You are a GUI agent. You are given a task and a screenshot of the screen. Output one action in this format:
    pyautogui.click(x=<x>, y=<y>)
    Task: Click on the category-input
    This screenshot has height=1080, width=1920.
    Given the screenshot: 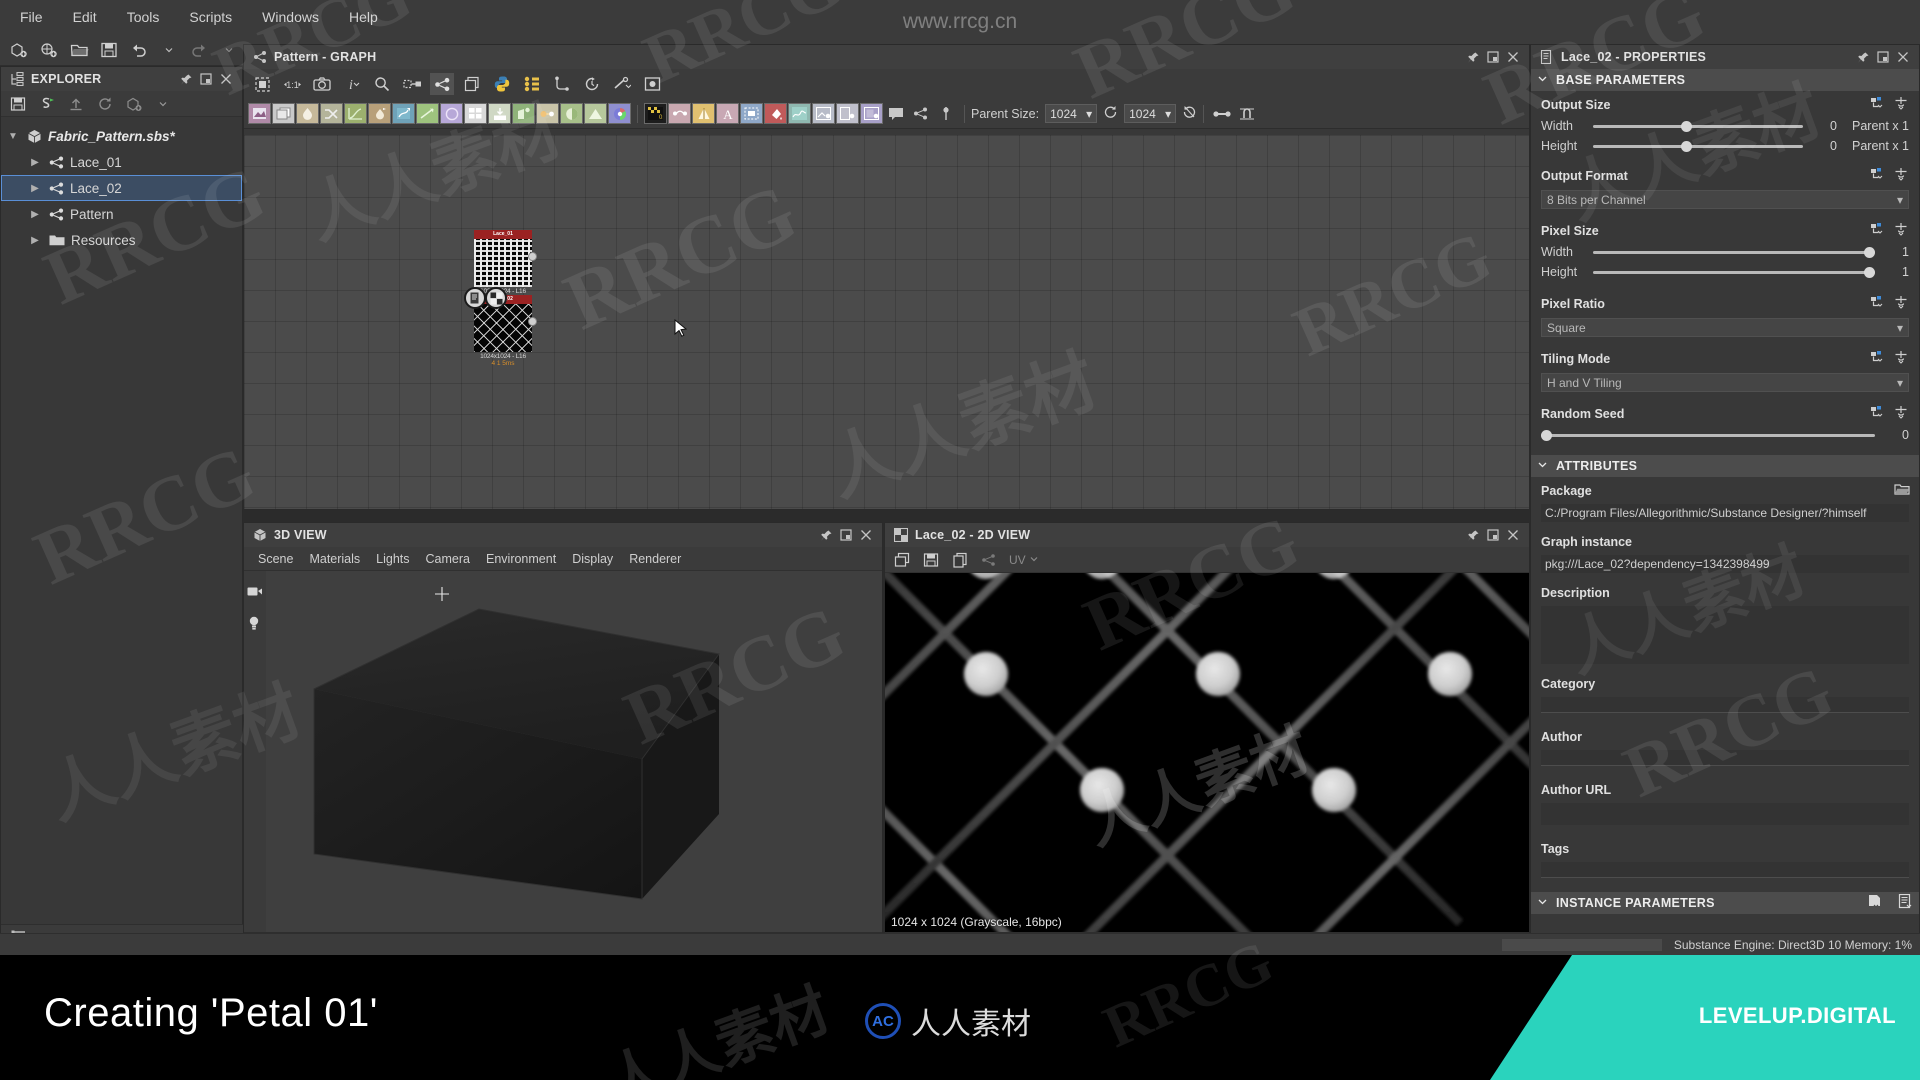 What is the action you would take?
    pyautogui.click(x=1725, y=705)
    